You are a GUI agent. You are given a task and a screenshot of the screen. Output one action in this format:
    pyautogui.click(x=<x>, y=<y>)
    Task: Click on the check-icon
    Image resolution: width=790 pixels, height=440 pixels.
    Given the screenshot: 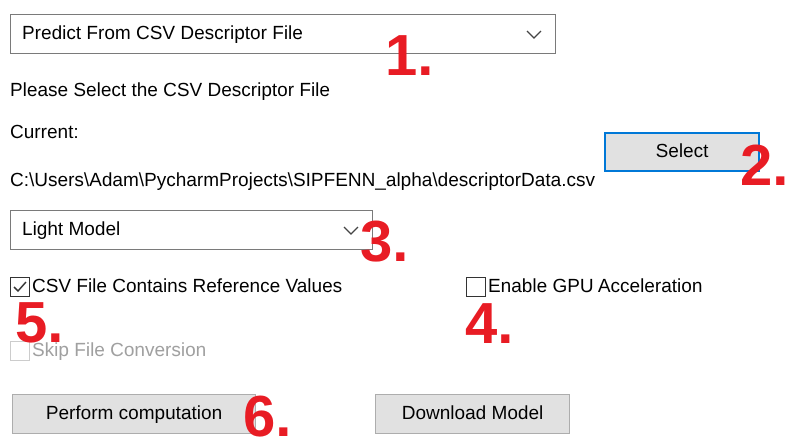 What is the action you would take?
    pyautogui.click(x=20, y=287)
    